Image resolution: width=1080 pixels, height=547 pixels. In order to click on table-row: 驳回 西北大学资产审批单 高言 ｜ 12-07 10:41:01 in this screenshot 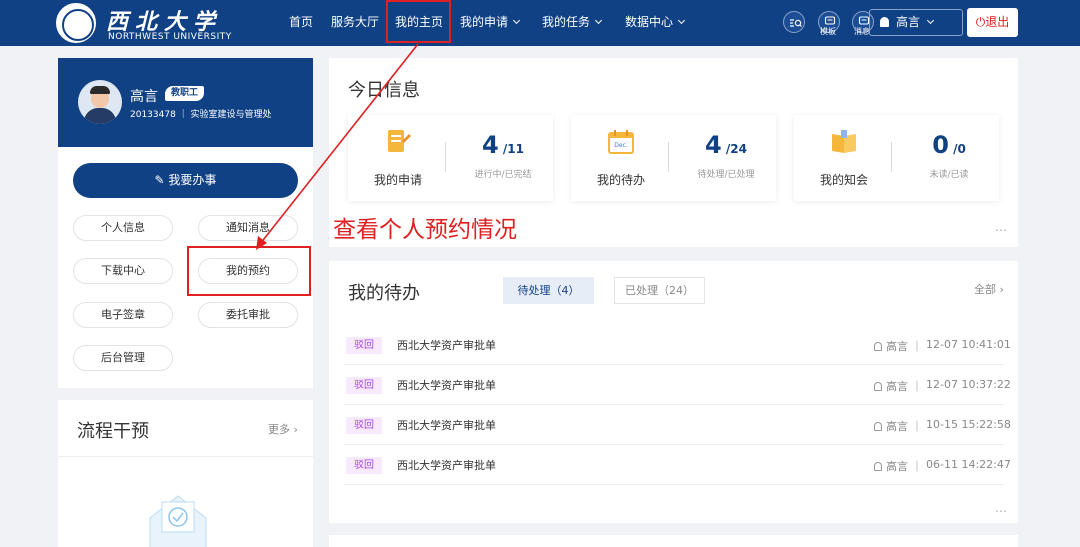, I will do `click(677, 345)`.